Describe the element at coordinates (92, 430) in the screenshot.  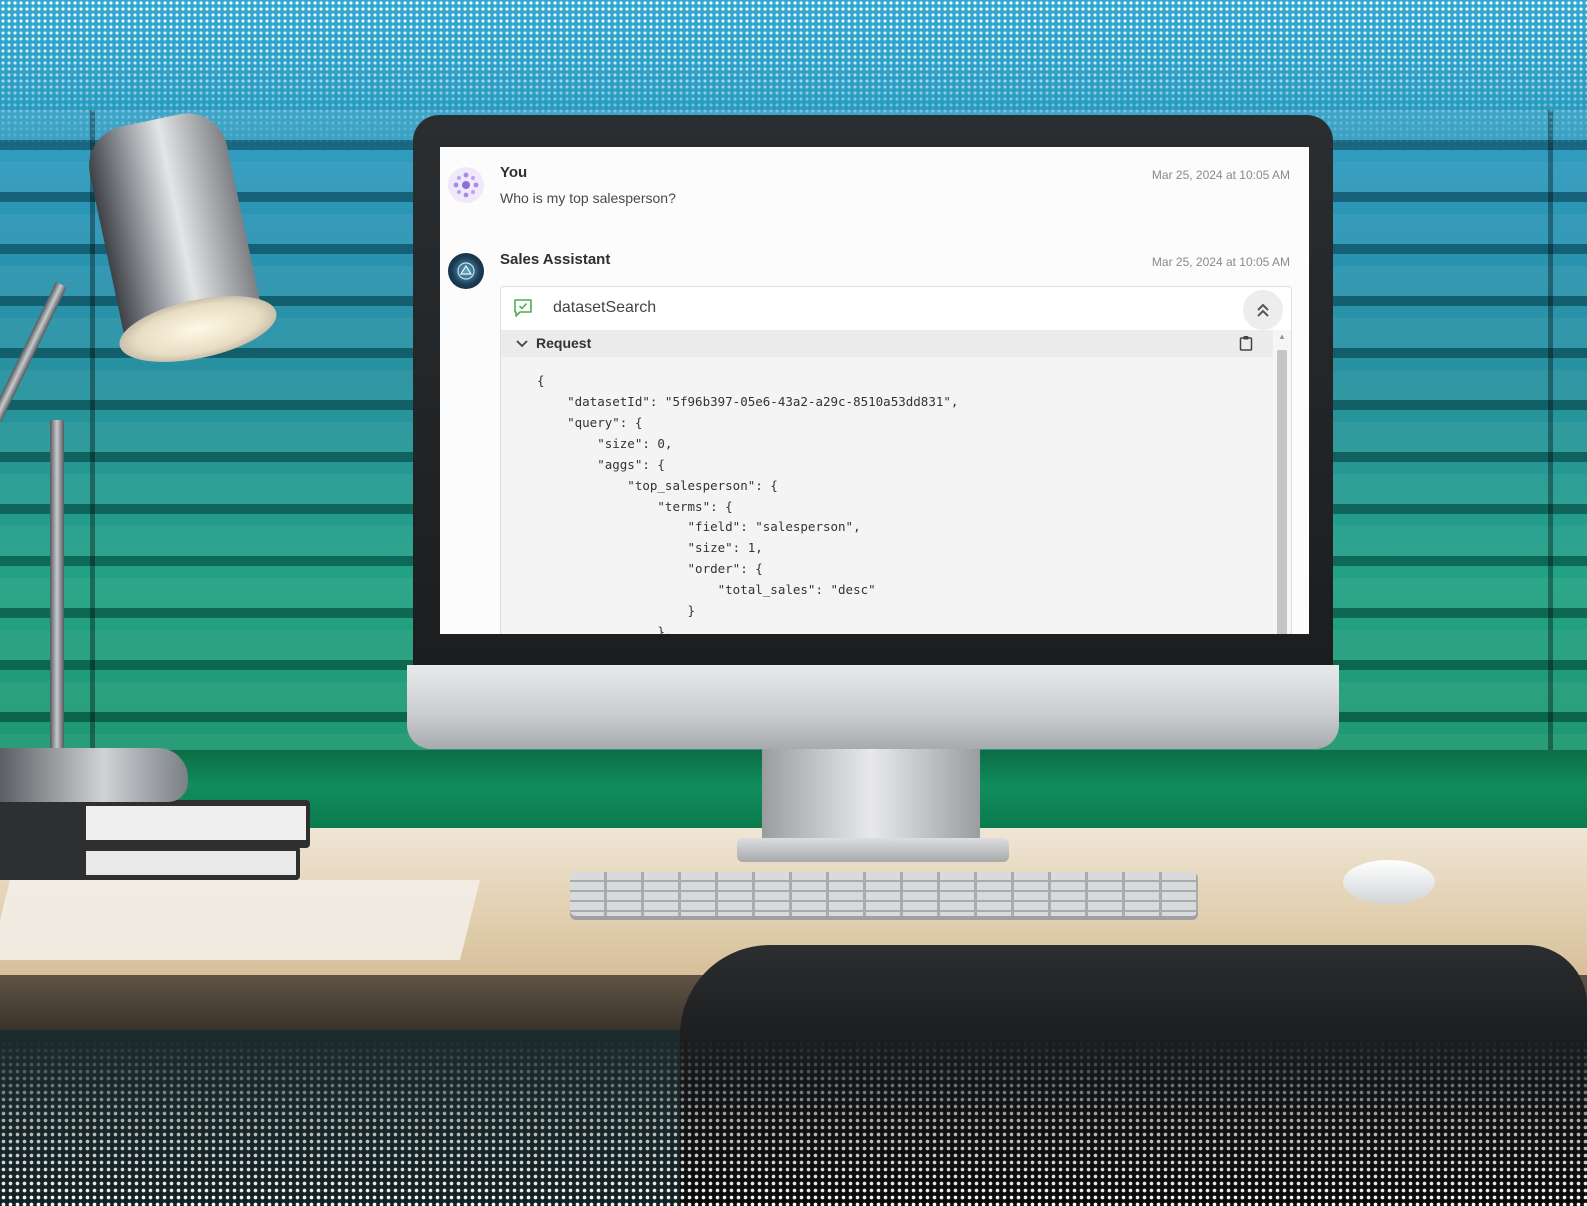
I see `blind-cord-left` at that location.